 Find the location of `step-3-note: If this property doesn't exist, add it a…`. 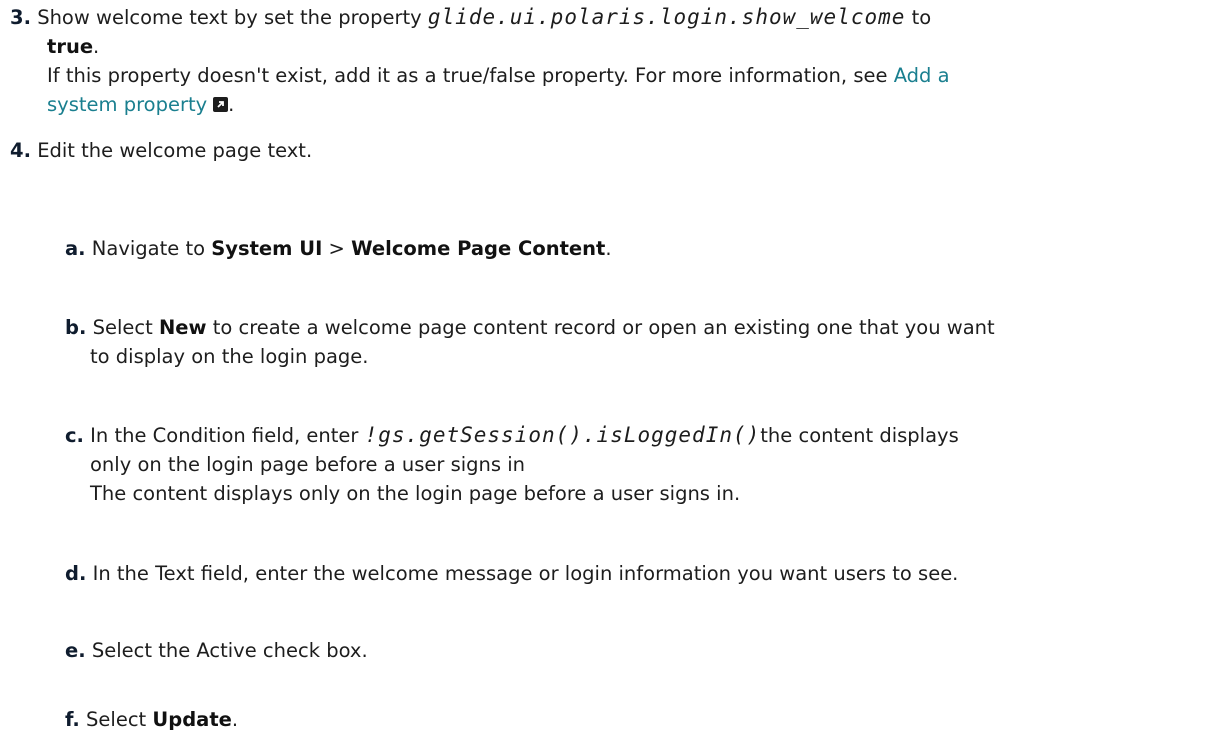

step-3-note: If this property doesn't exist, add it a… is located at coordinates (467, 75).